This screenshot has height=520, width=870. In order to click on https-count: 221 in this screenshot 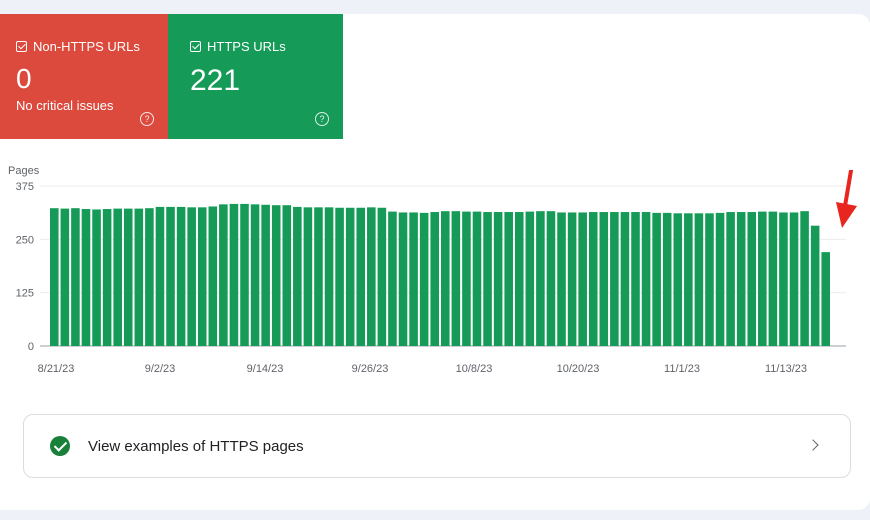, I will do `click(215, 80)`.